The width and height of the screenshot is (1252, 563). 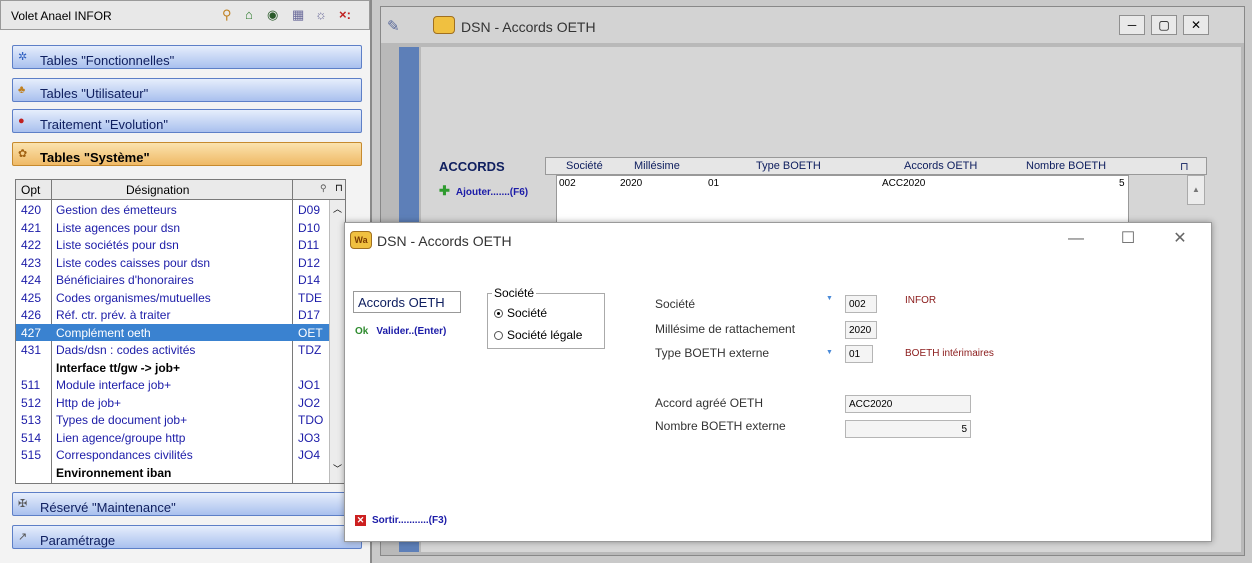 I want to click on group-reserve-maintenance: ✠ Réservé "Maintenance", so click(x=187, y=504).